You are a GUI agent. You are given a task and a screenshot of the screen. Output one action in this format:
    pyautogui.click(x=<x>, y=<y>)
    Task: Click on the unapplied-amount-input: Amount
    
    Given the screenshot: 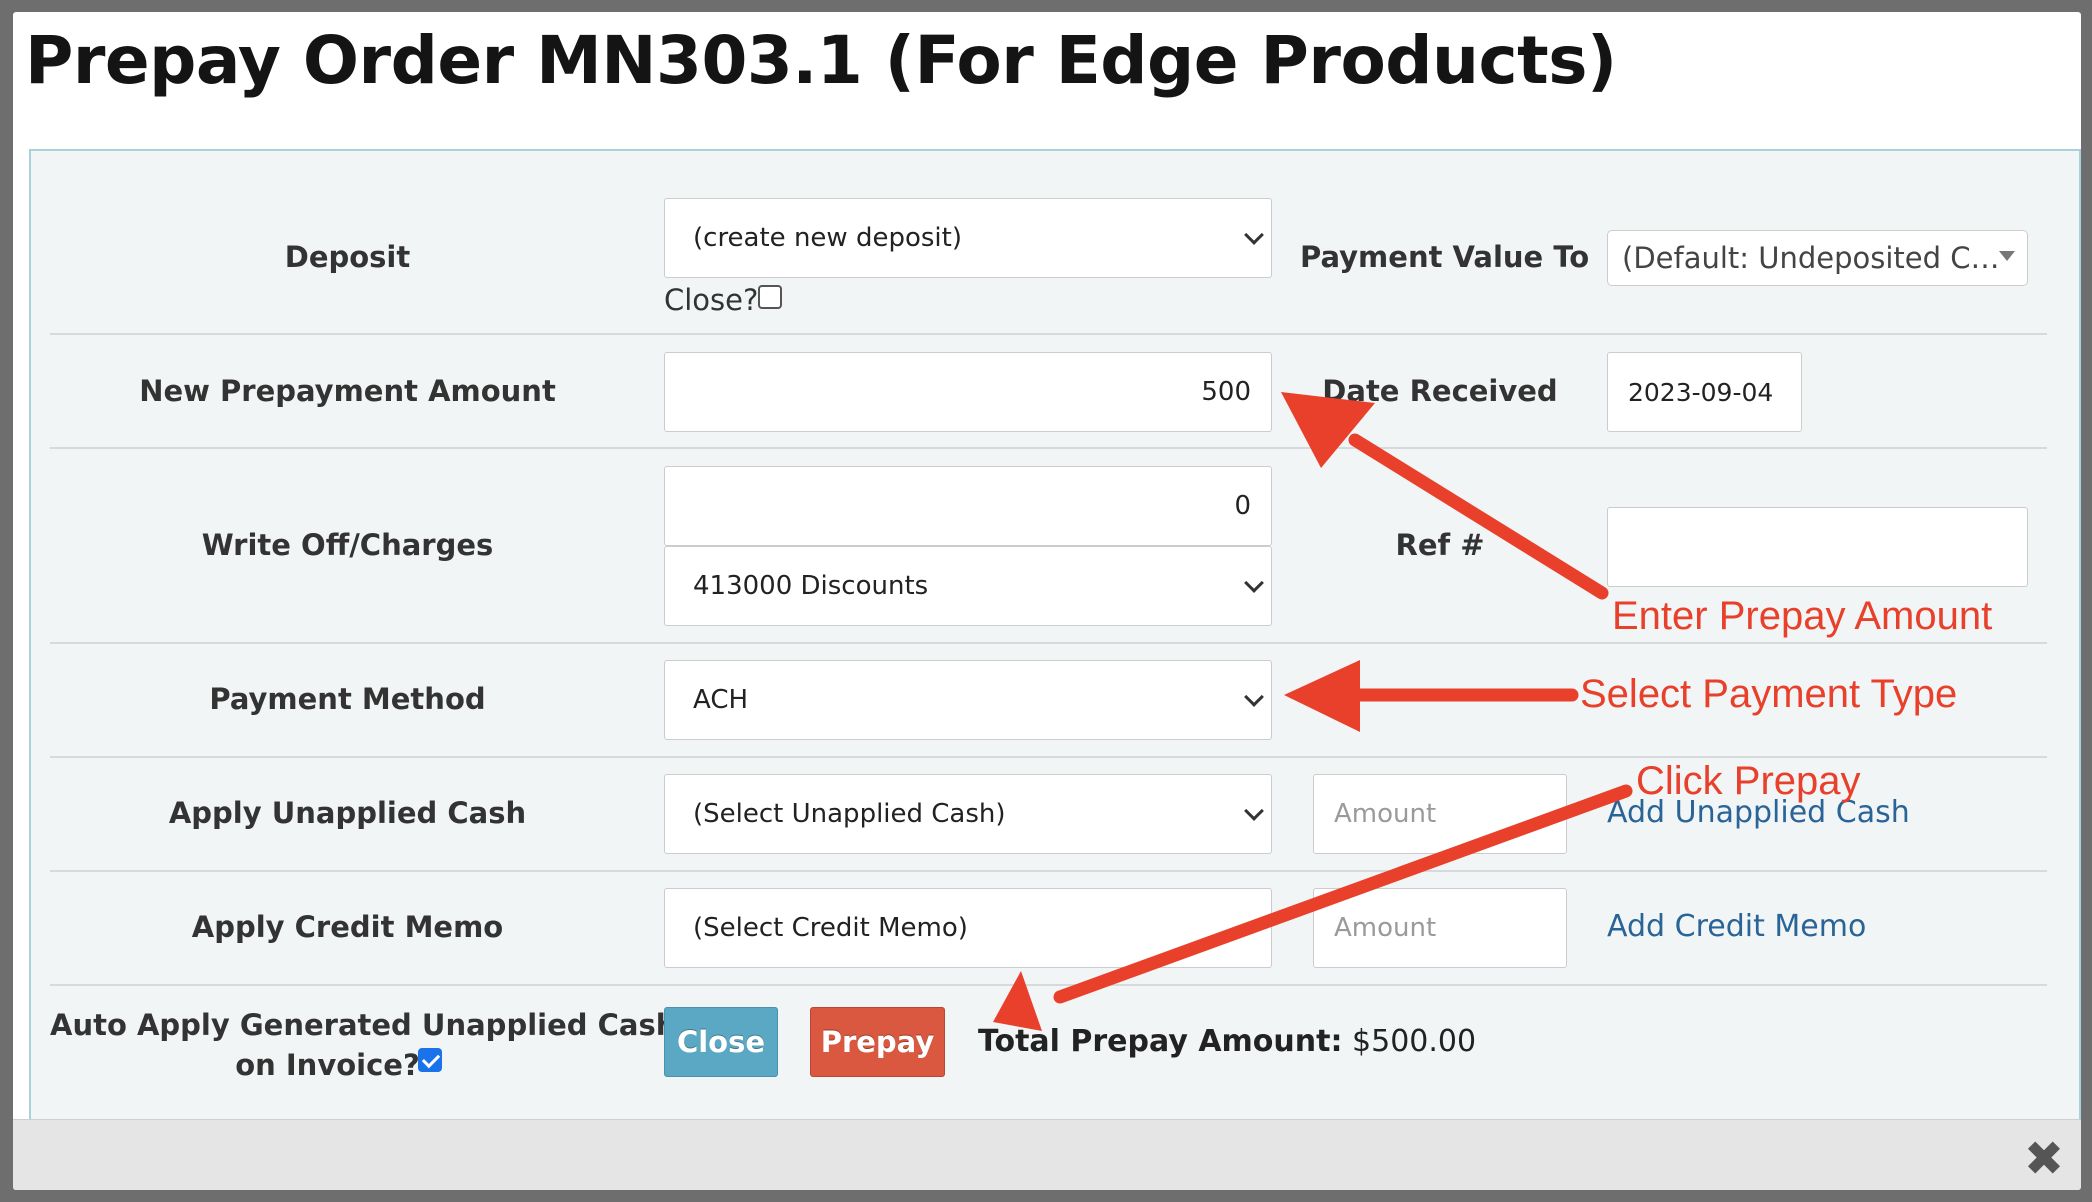 What is the action you would take?
    pyautogui.click(x=1440, y=814)
    